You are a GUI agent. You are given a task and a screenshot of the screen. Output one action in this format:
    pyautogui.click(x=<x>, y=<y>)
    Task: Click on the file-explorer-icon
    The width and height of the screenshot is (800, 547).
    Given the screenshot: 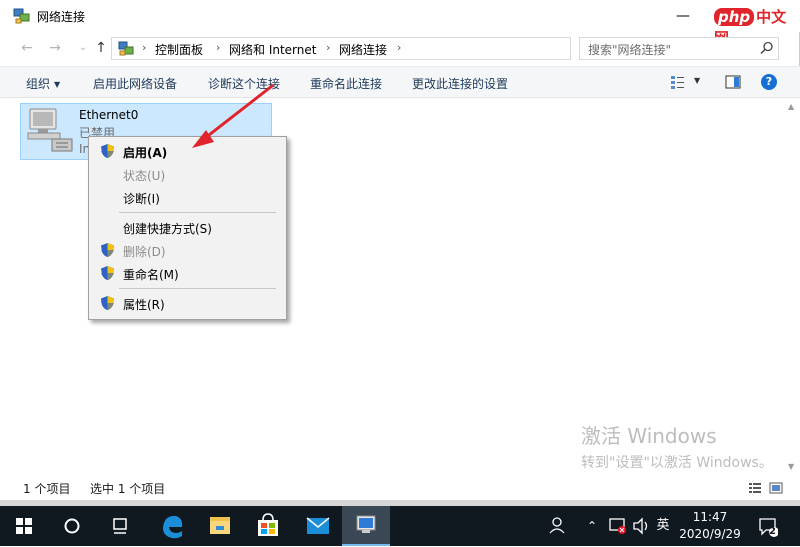 What is the action you would take?
    pyautogui.click(x=220, y=526)
    